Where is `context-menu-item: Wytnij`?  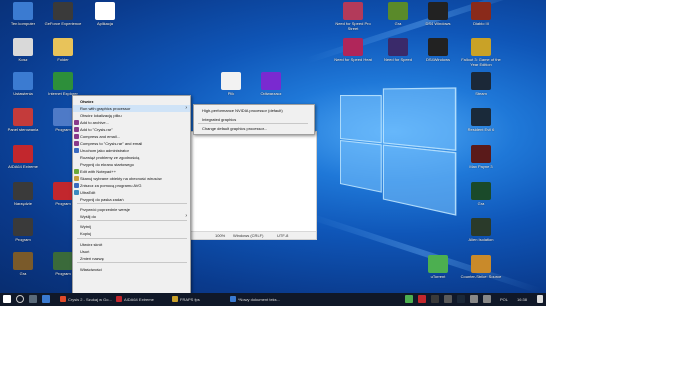
context-menu-item: Wytnij is located at coordinates (131, 226).